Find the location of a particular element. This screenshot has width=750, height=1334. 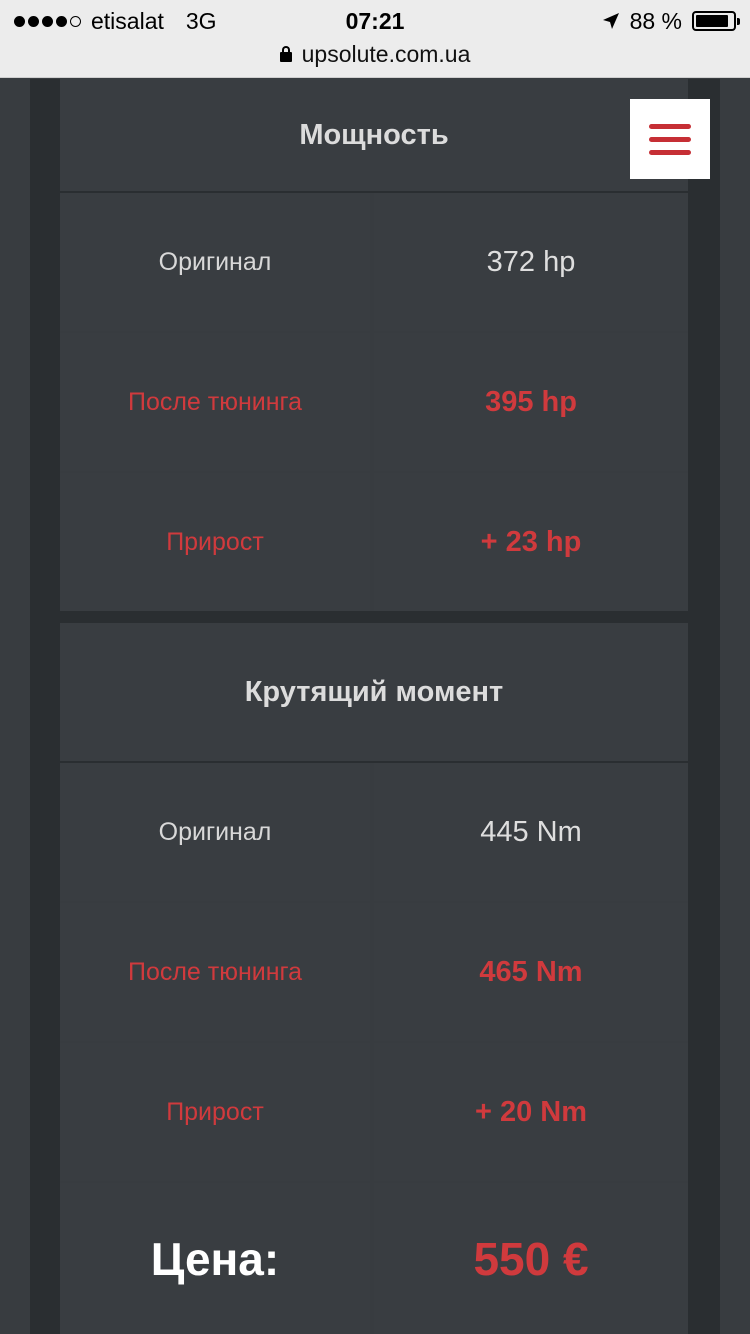

hamburger-menu-button is located at coordinates (670, 139).